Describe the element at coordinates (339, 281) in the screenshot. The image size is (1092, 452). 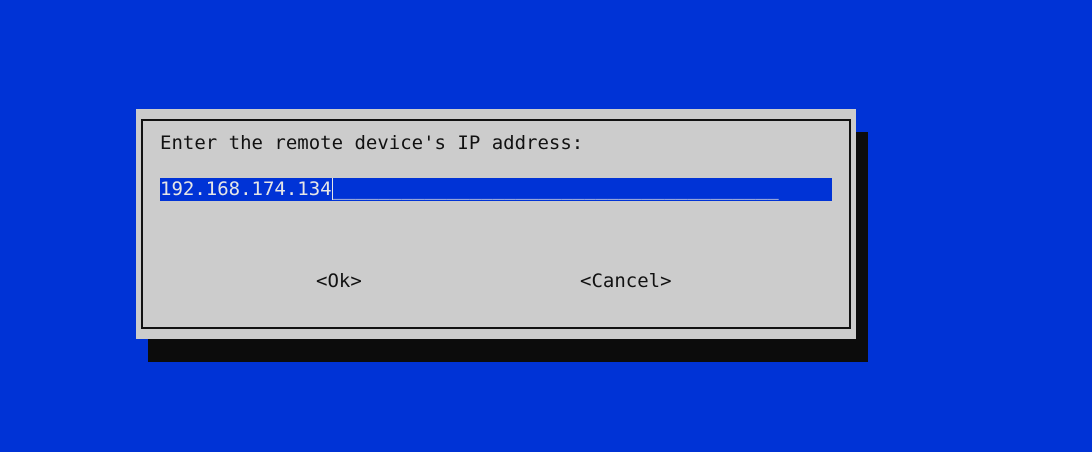
I see `ok-button: <Ok>` at that location.